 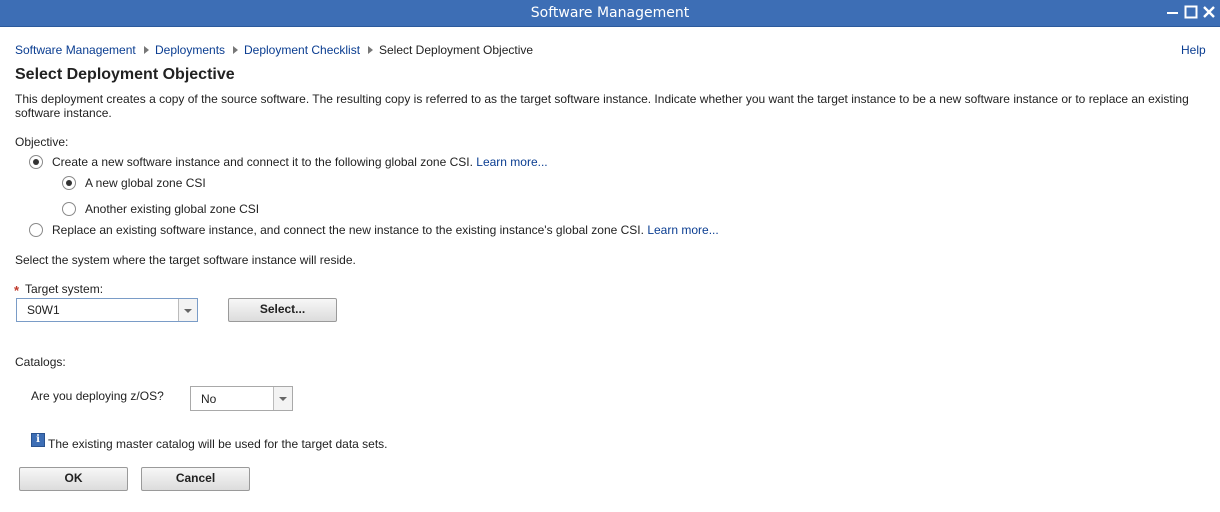 What do you see at coordinates (69, 183) in the screenshot?
I see `radio-new-global-zone-csi` at bounding box center [69, 183].